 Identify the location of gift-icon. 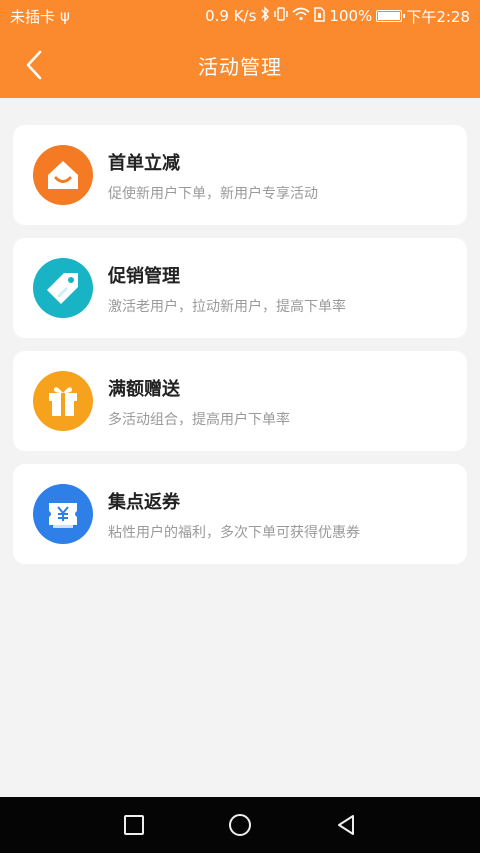
(63, 401).